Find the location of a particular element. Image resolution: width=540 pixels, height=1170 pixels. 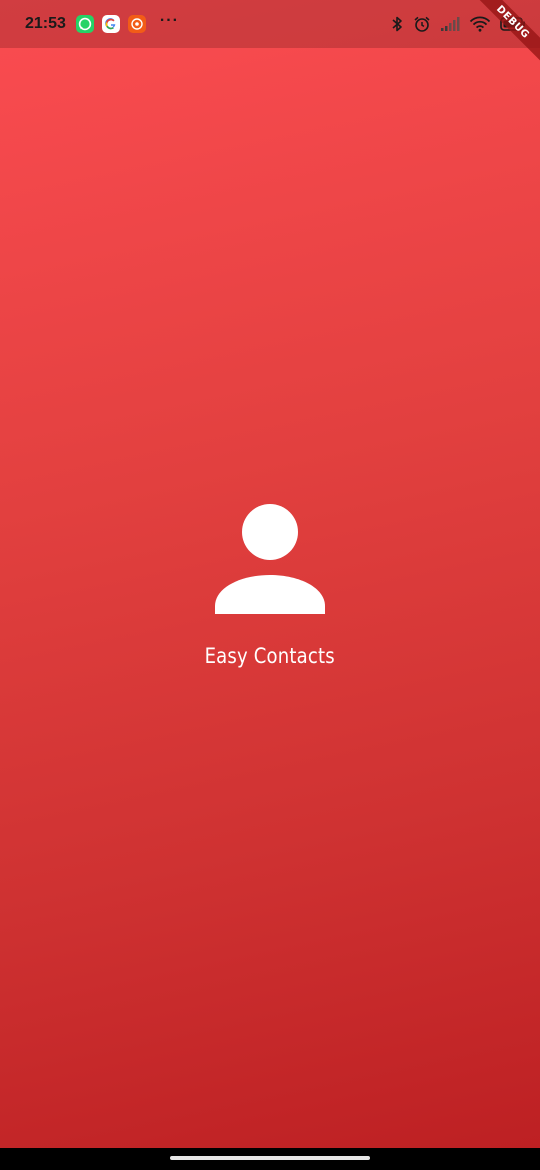

home-indicator is located at coordinates (270, 1158).